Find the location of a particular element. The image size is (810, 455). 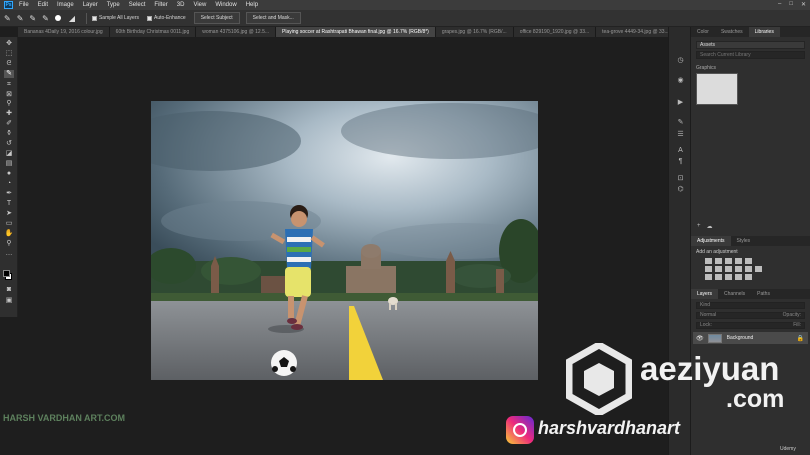

blur-tool-icon: ● is located at coordinates (9, 174).